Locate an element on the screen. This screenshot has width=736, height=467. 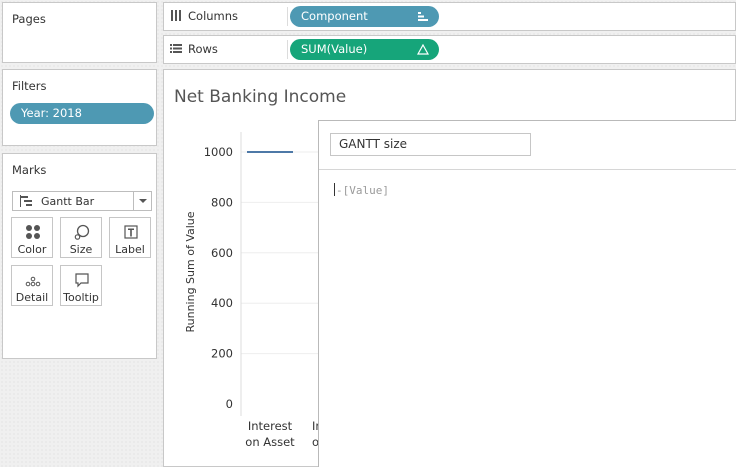
gantt-bar-icon is located at coordinates (26, 201).